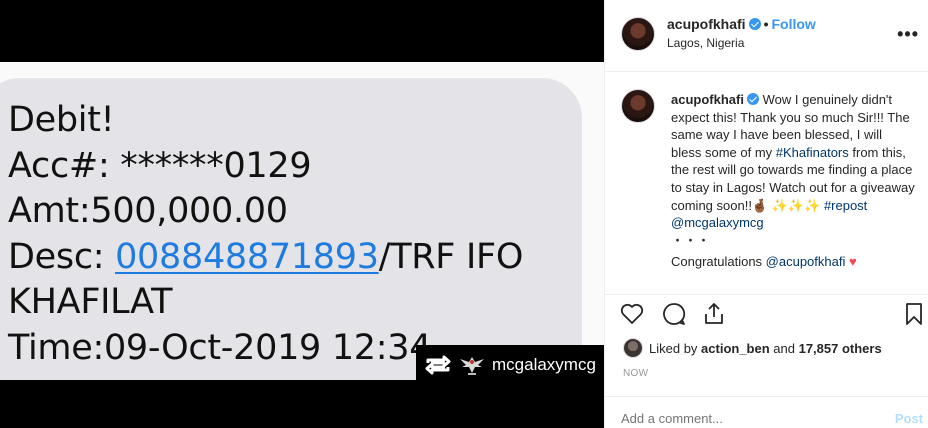 The width and height of the screenshot is (928, 428). What do you see at coordinates (62, 256) in the screenshot?
I see `sms-desc-prefix: Desc:` at bounding box center [62, 256].